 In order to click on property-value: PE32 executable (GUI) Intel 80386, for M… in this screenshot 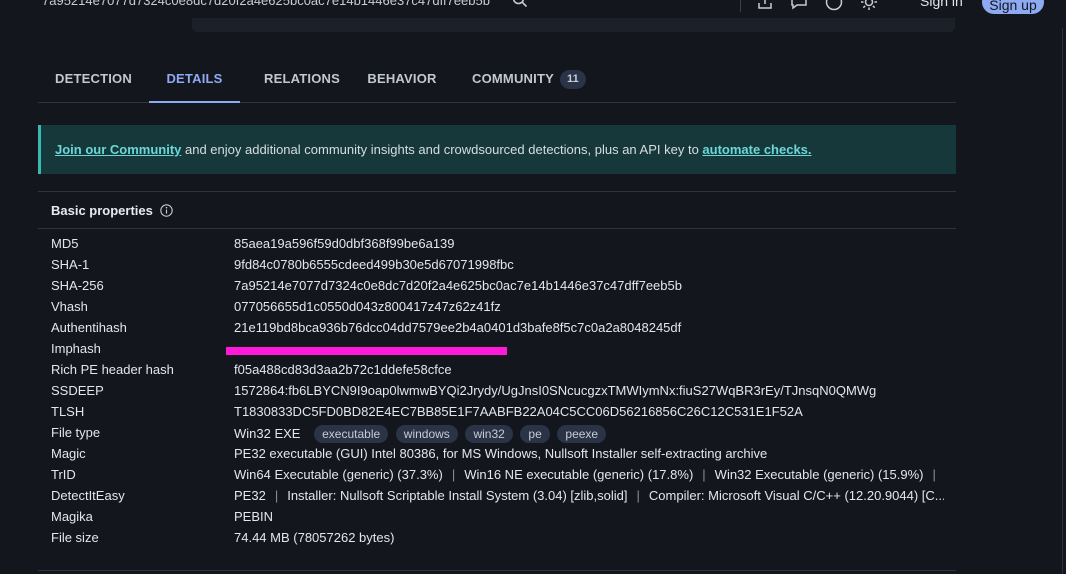, I will do `click(501, 453)`.